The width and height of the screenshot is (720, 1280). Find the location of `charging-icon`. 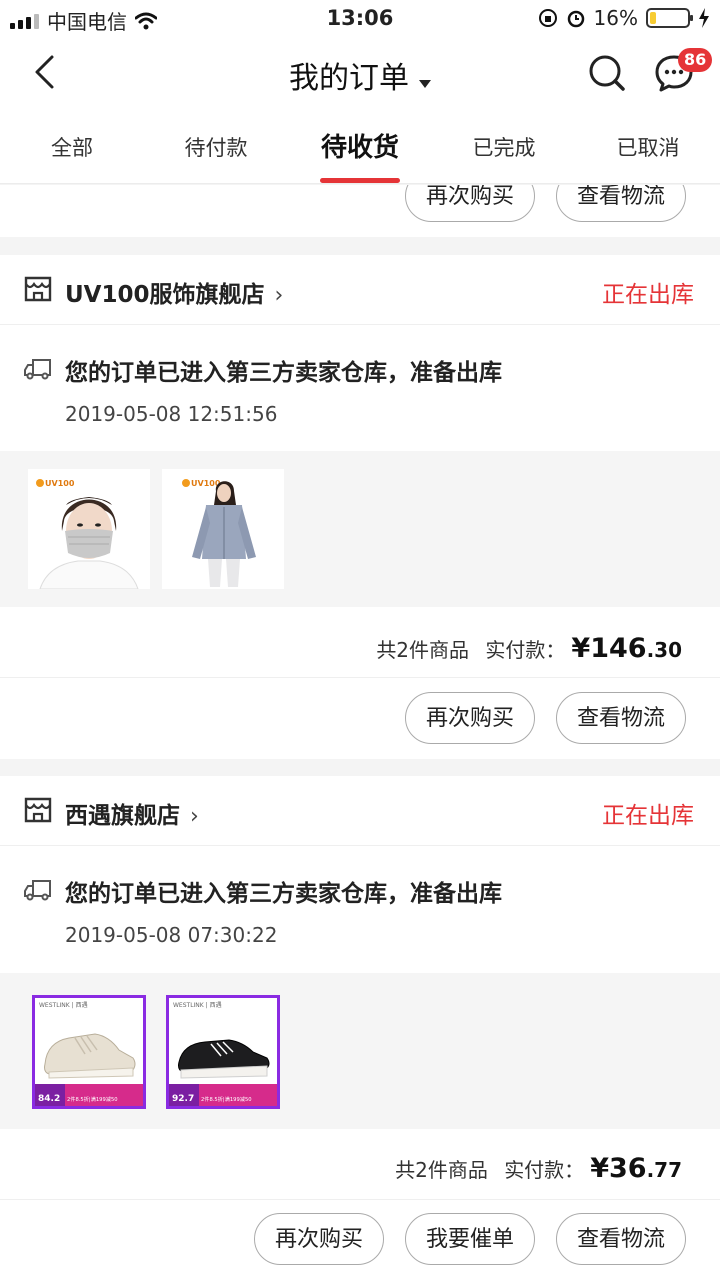

charging-icon is located at coordinates (704, 18).